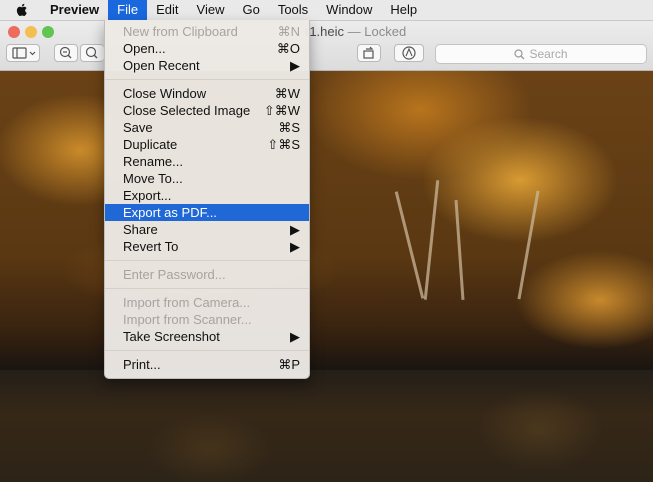 The height and width of the screenshot is (482, 653). I want to click on menu-help: Help, so click(403, 10).